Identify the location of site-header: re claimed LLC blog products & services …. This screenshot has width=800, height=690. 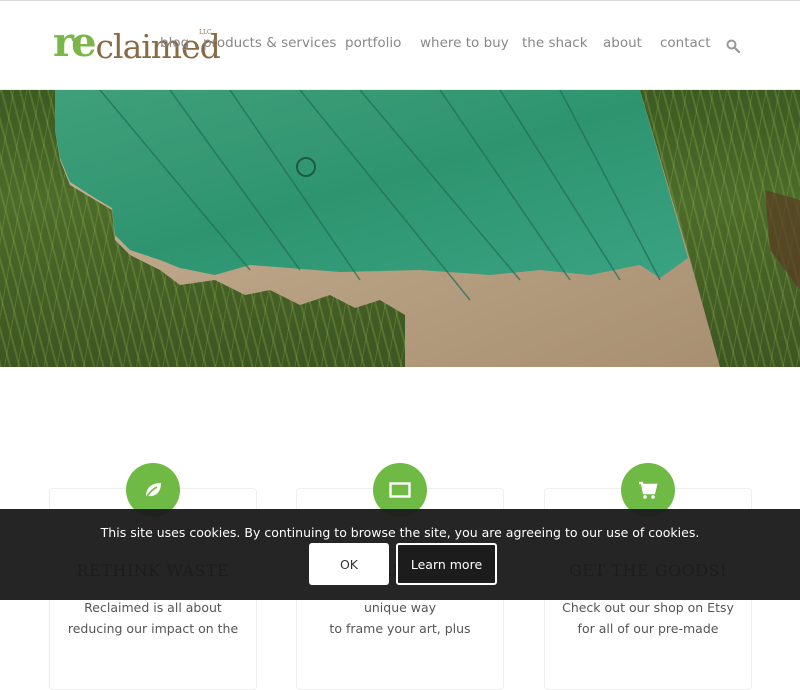
(400, 45).